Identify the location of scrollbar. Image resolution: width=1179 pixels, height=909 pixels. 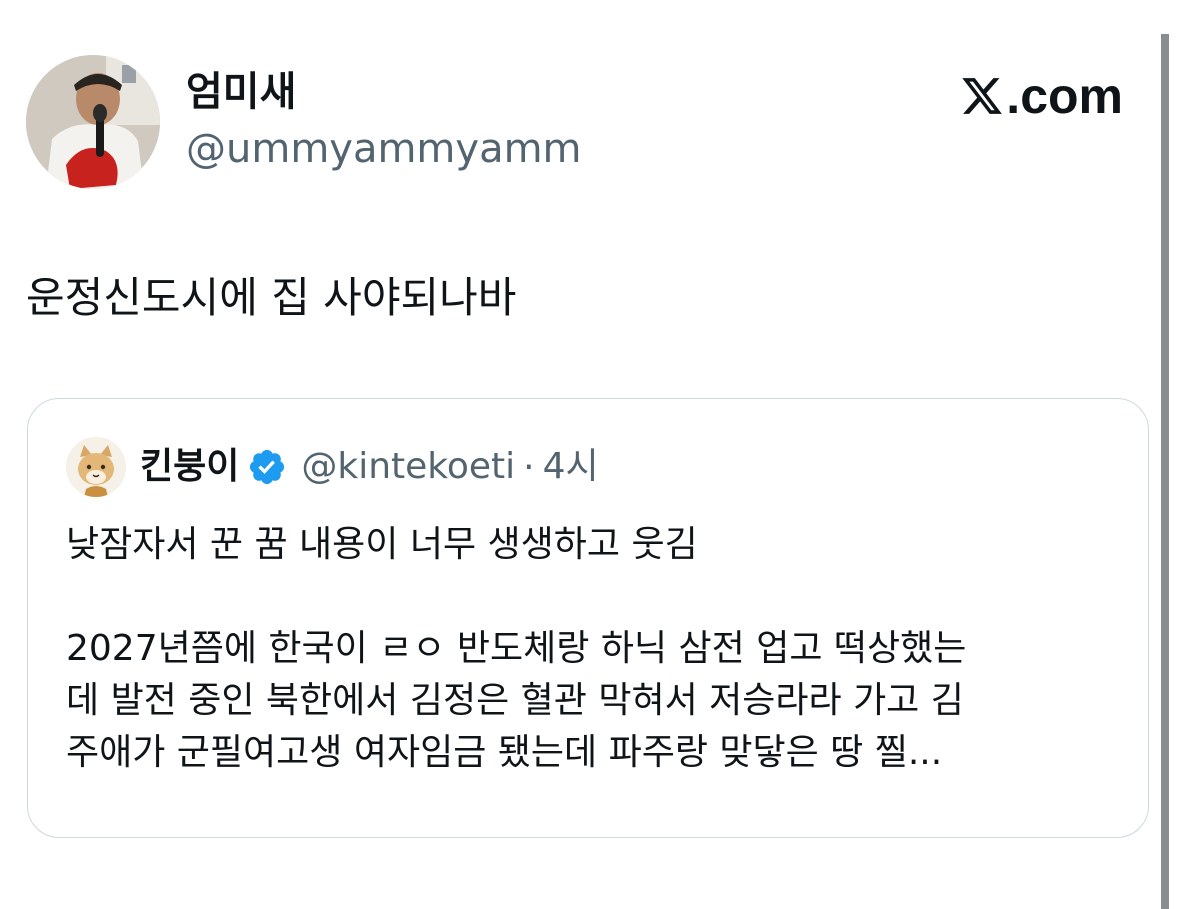
(1165, 471).